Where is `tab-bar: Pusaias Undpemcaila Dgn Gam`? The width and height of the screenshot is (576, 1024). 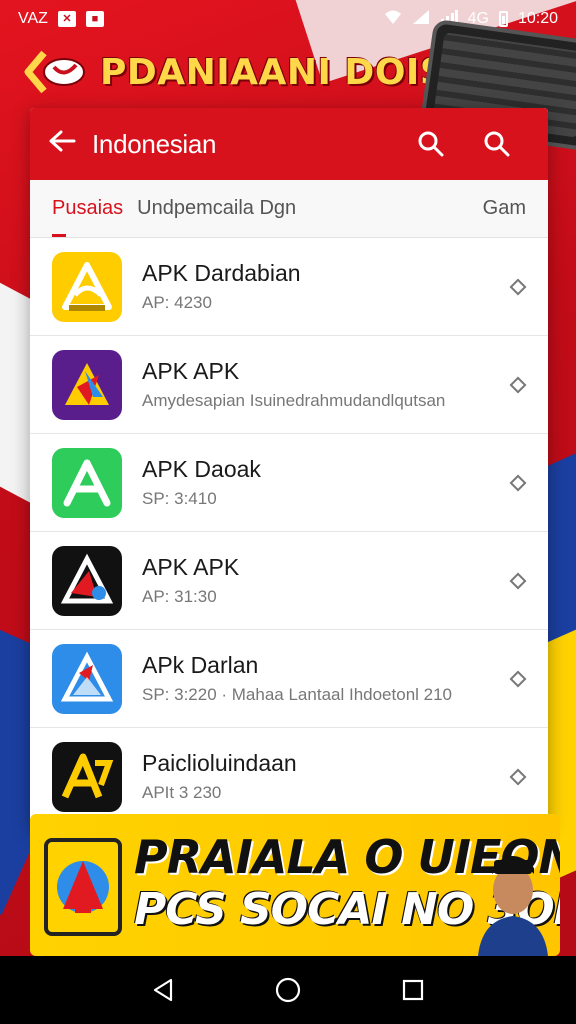 tab-bar: Pusaias Undpemcaila Dgn Gam is located at coordinates (289, 209).